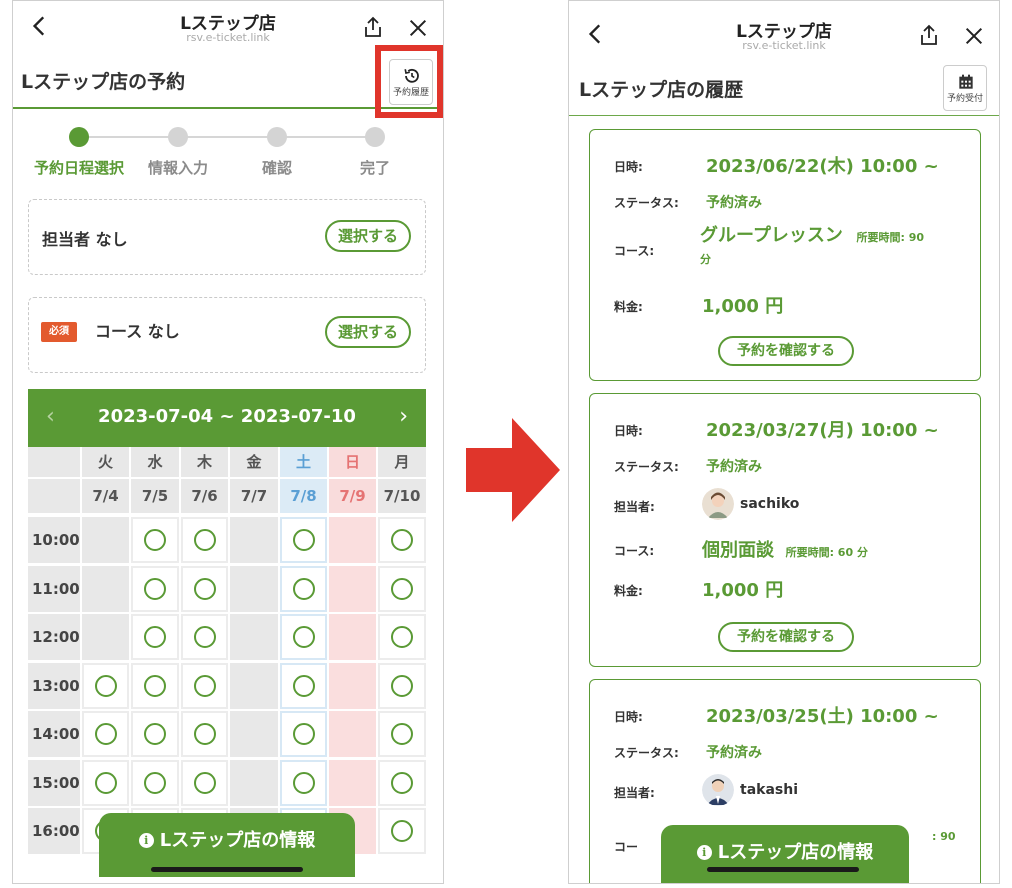 This screenshot has width=1012, height=888. I want to click on date-label: 7/9, so click(352, 496).